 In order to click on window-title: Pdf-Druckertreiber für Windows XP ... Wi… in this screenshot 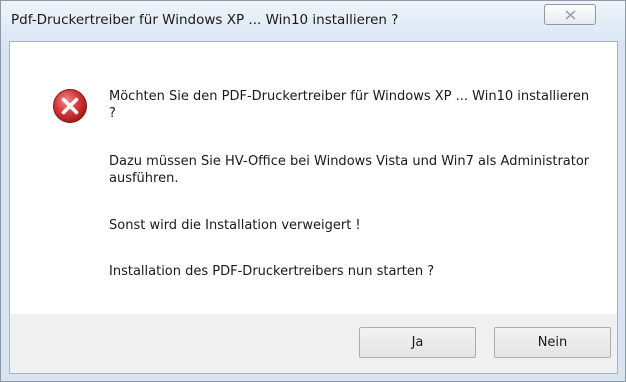, I will do `click(205, 20)`.